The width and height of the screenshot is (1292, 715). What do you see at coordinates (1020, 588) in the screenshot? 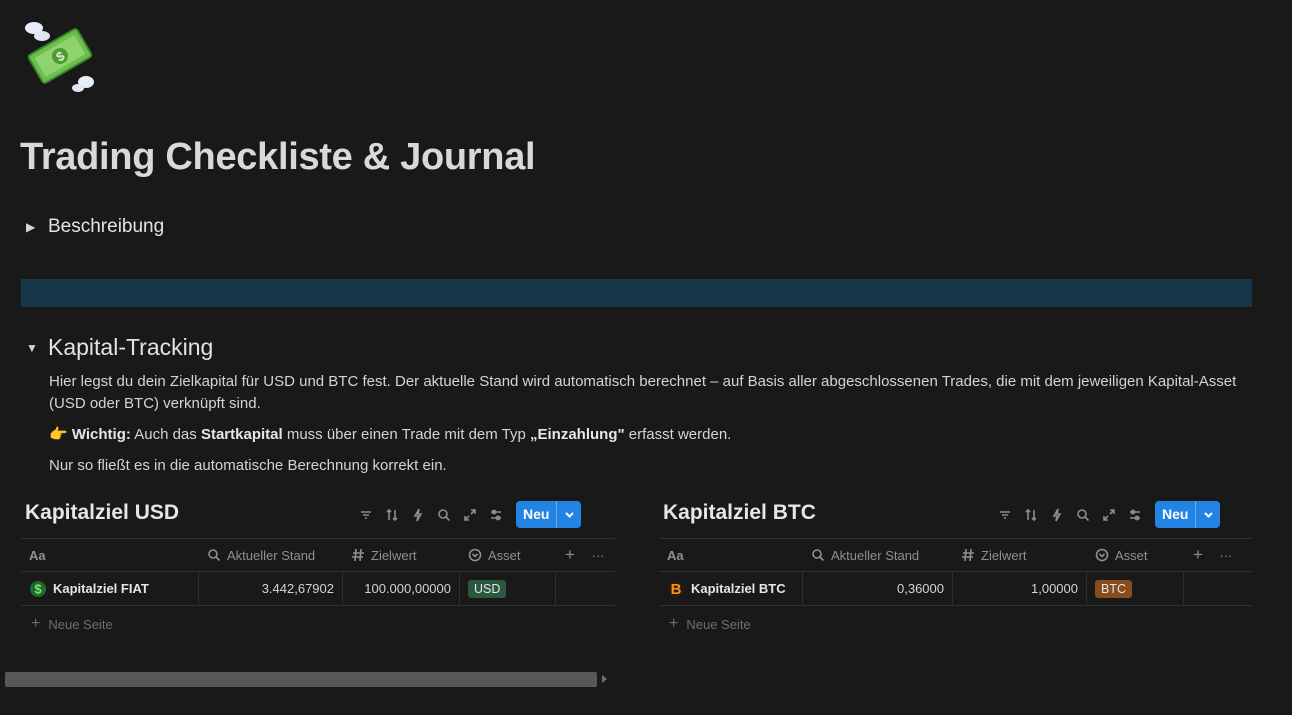
I see `cell-target: 1,00000` at bounding box center [1020, 588].